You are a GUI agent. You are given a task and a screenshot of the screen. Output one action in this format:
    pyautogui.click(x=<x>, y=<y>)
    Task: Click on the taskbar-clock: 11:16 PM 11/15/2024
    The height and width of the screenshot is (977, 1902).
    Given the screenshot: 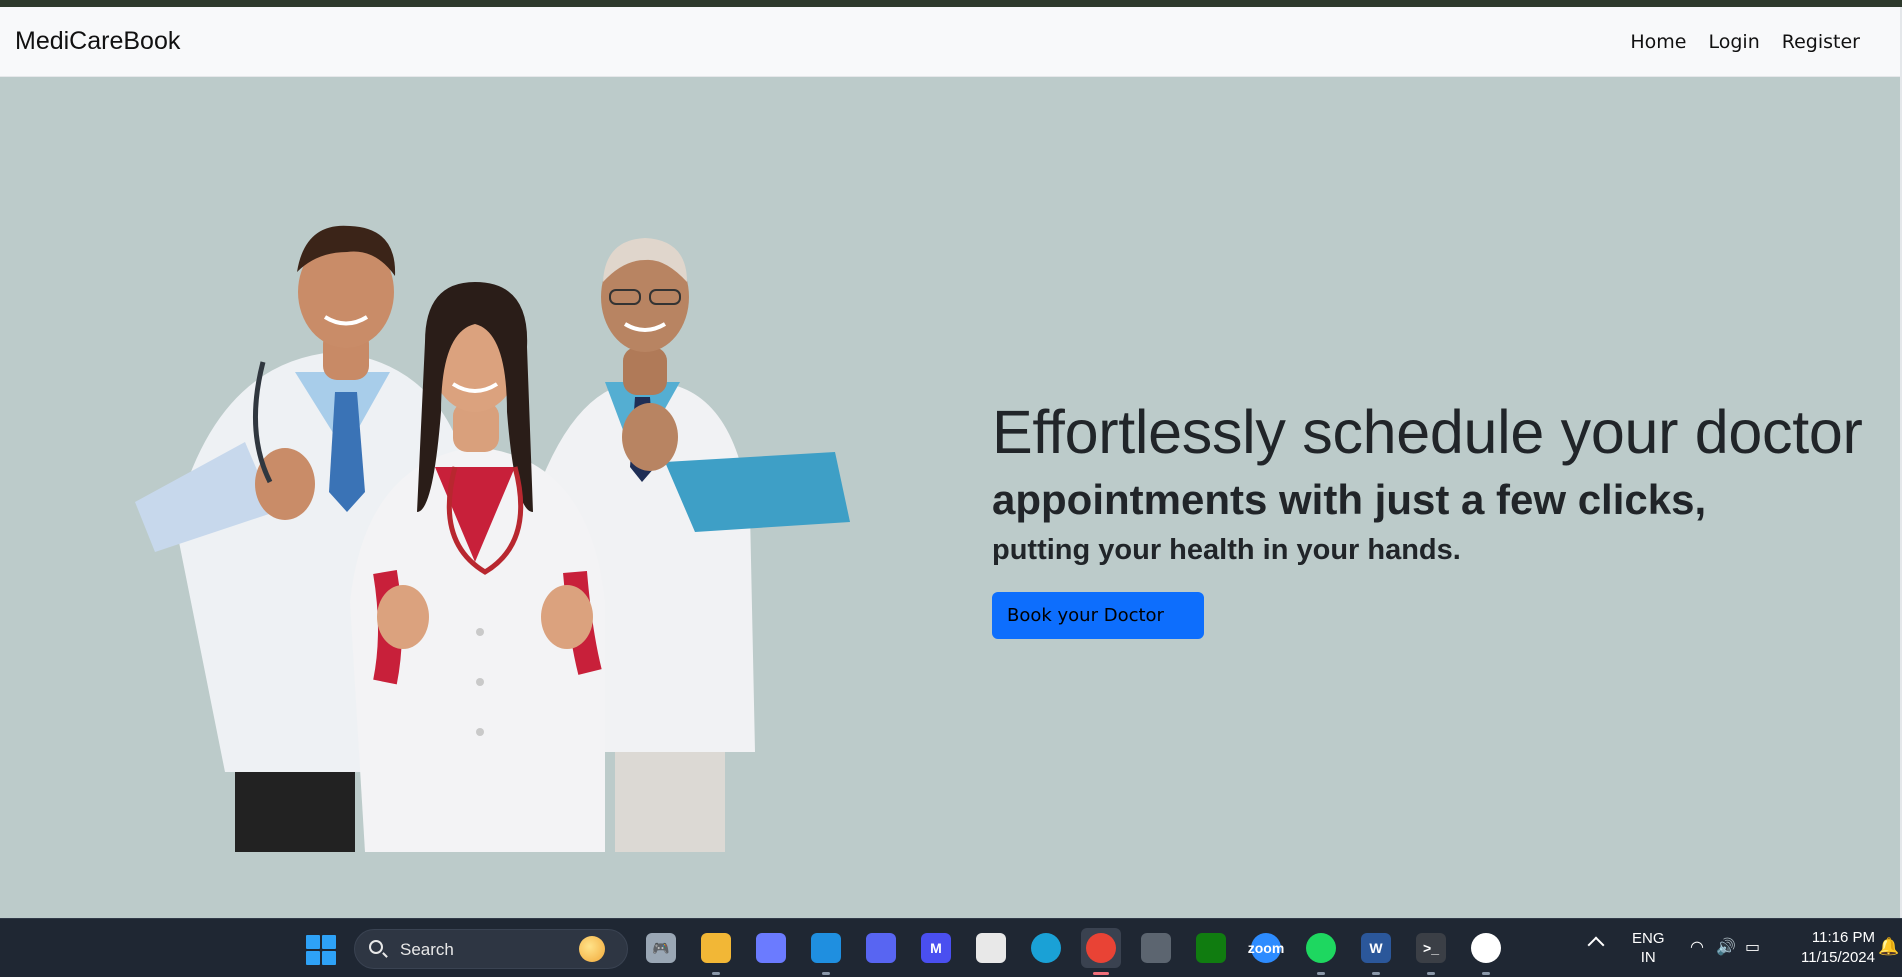 What is the action you would take?
    pyautogui.click(x=1831, y=948)
    